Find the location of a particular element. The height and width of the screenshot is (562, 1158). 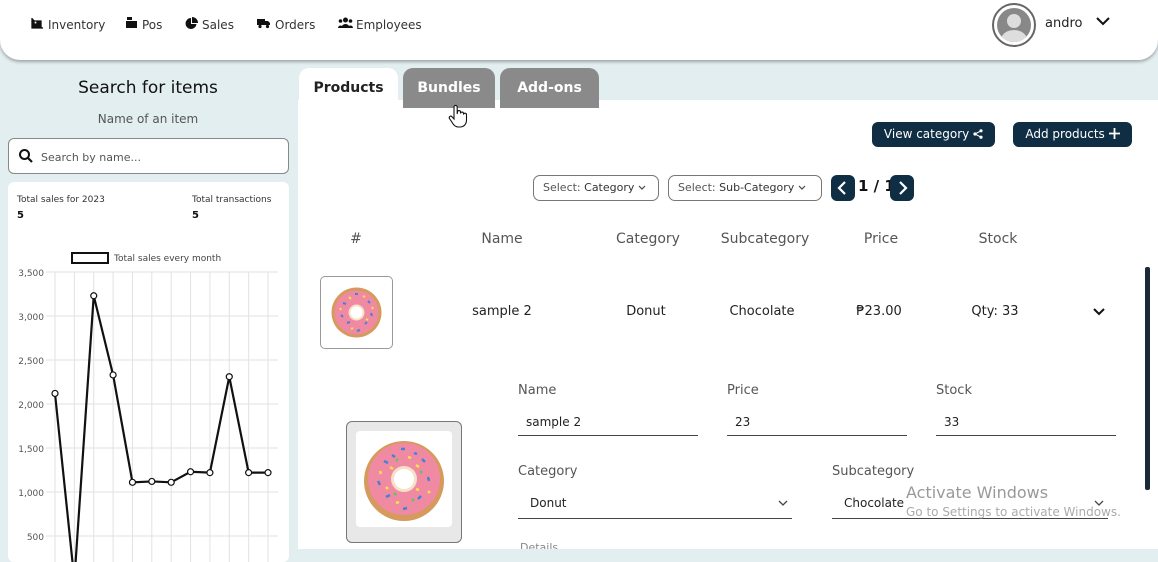

y-tick-label: 3,000 is located at coordinates (31, 318).